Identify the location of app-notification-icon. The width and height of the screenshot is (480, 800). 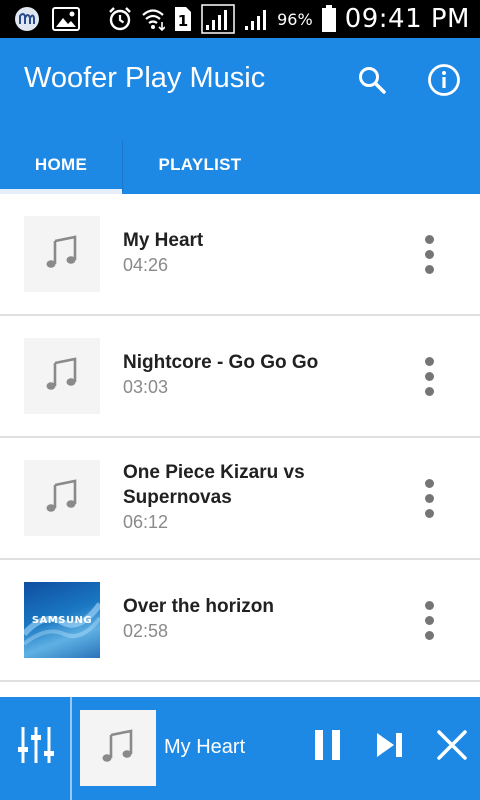
(27, 19).